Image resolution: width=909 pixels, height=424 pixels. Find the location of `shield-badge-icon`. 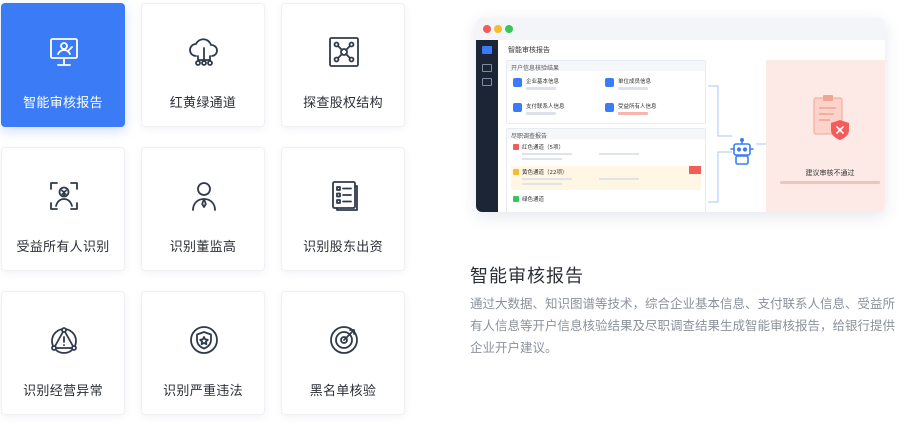

shield-badge-icon is located at coordinates (204, 340).